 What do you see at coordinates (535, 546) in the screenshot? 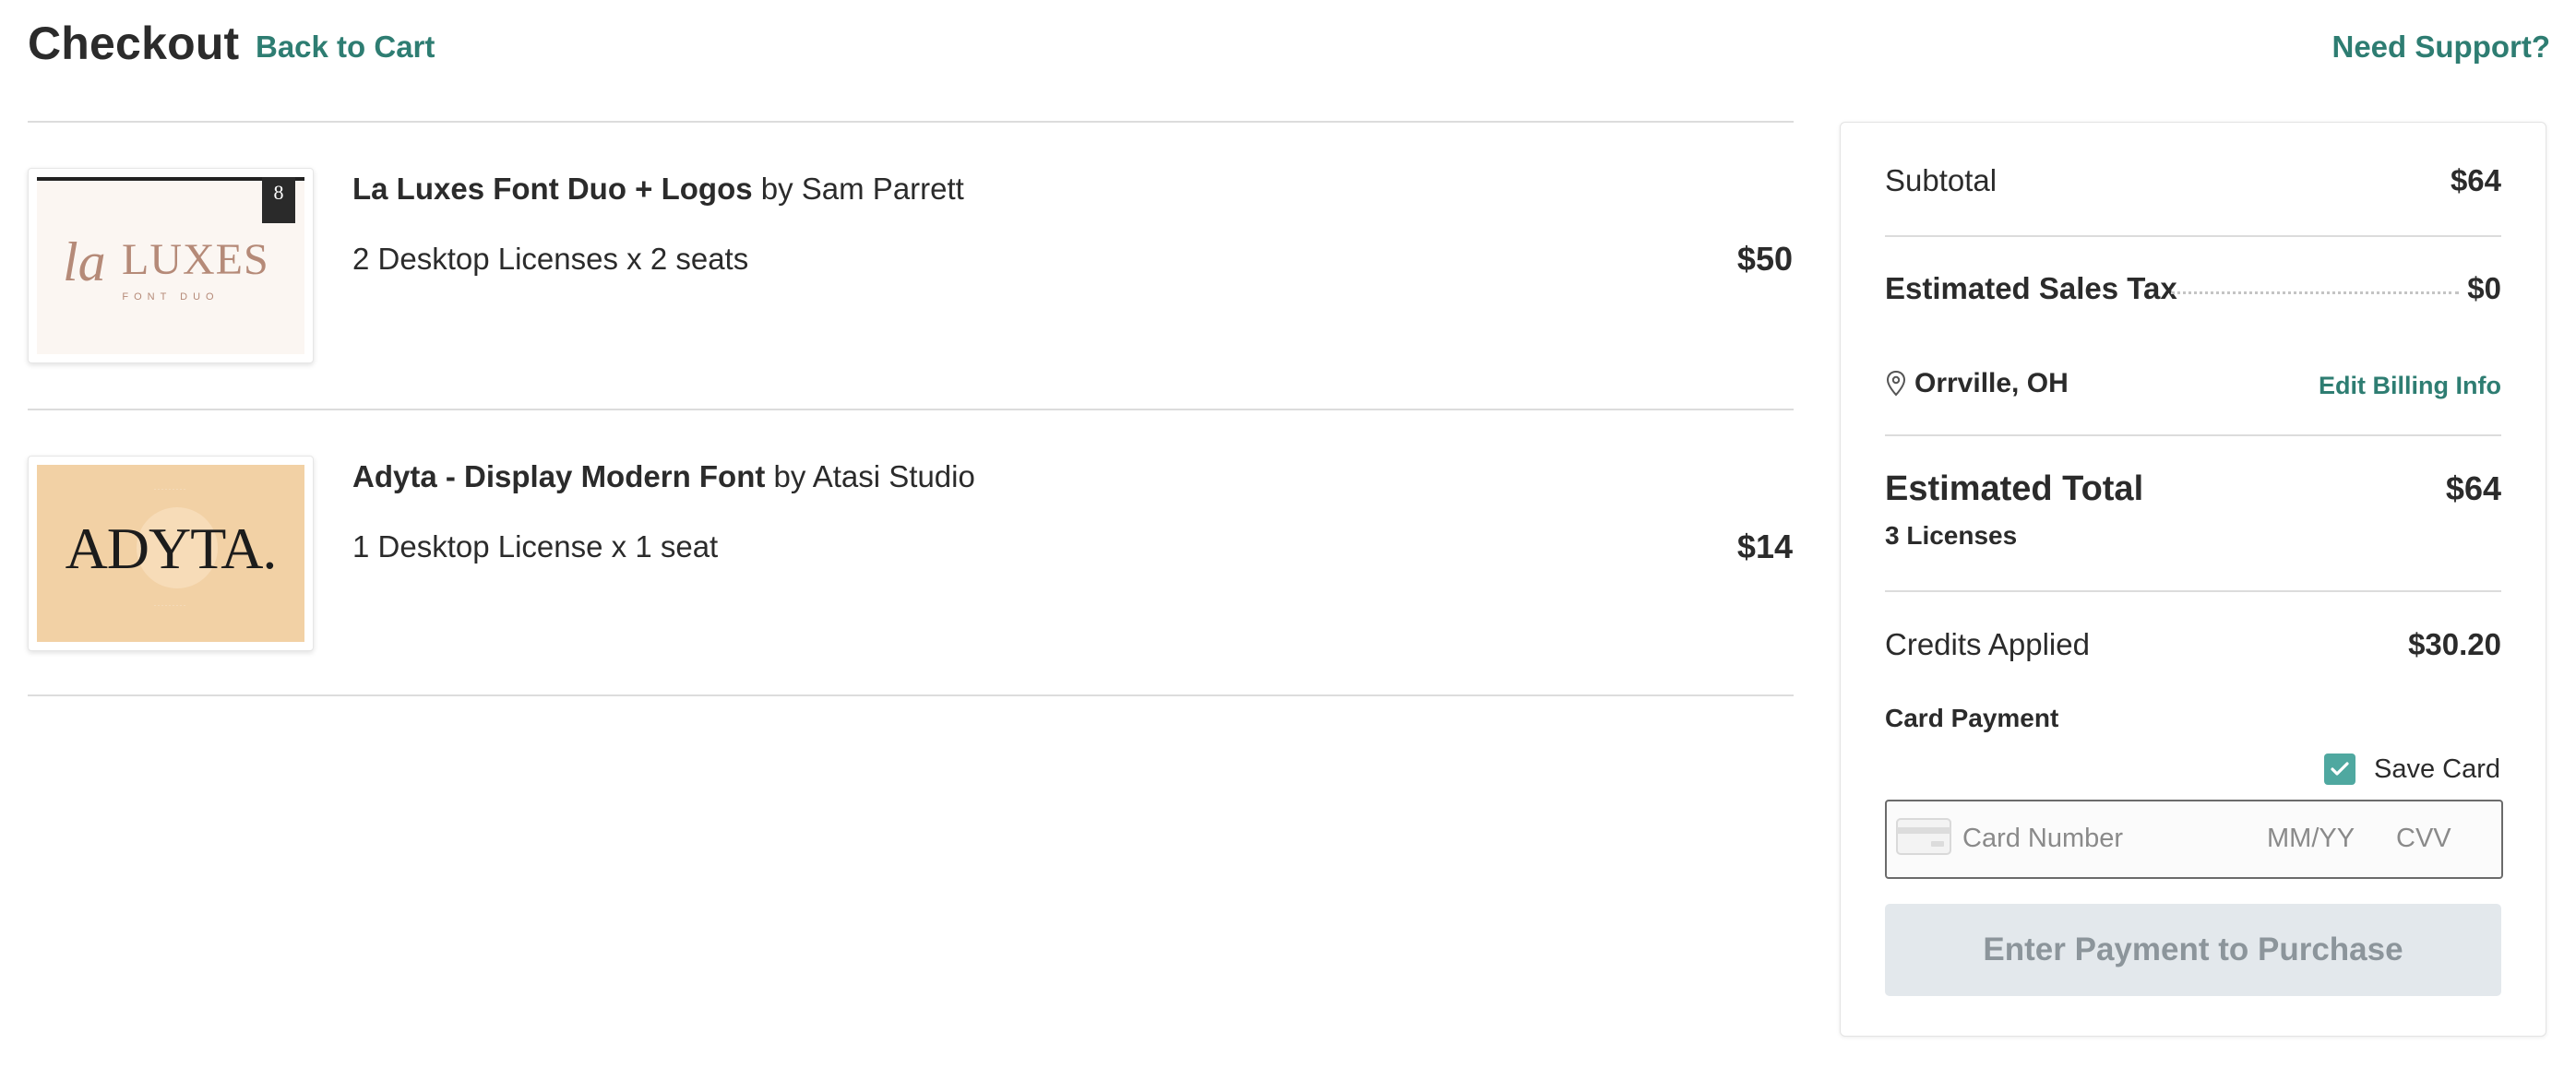
I see `item-license: 1 Desktop License x 1 seat` at bounding box center [535, 546].